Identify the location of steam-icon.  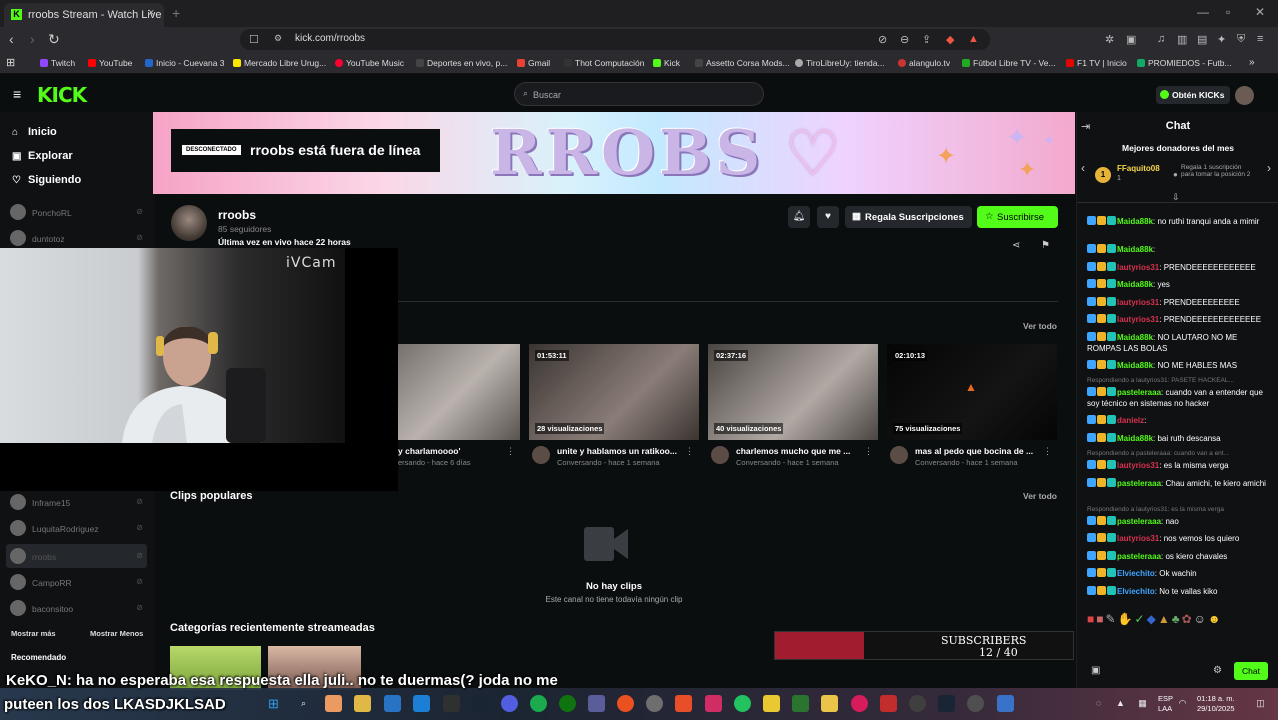
(480, 703).